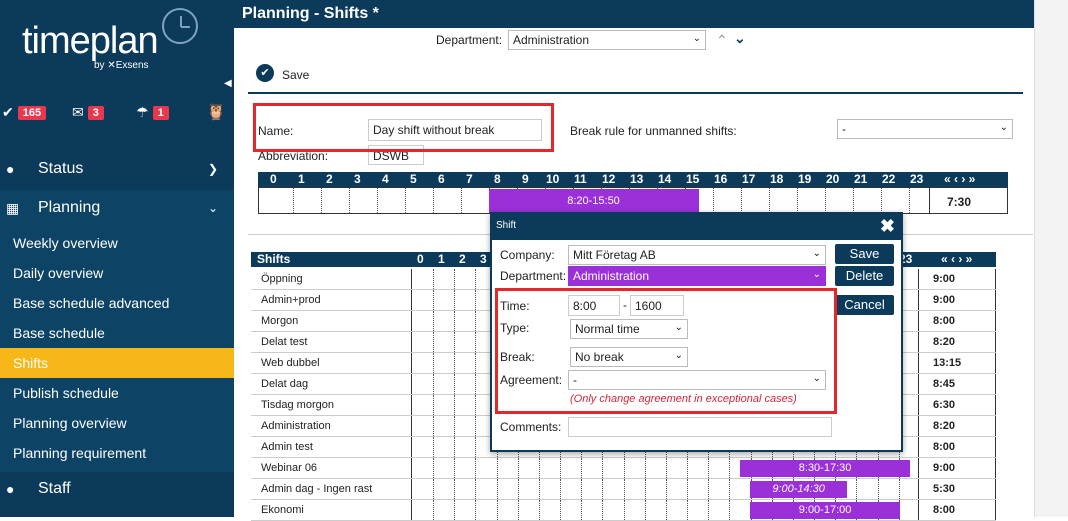 This screenshot has height=521, width=1068. I want to click on sidebar-item-planning-requirement: Planning requirement, so click(117, 453).